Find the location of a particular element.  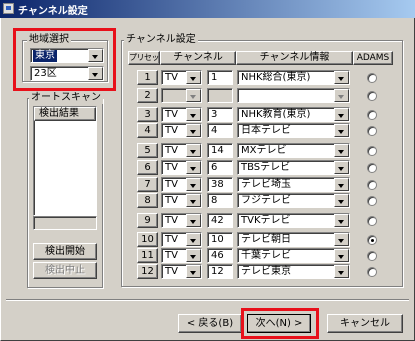

scan-stop-button: 検出中止 is located at coordinates (65, 270).